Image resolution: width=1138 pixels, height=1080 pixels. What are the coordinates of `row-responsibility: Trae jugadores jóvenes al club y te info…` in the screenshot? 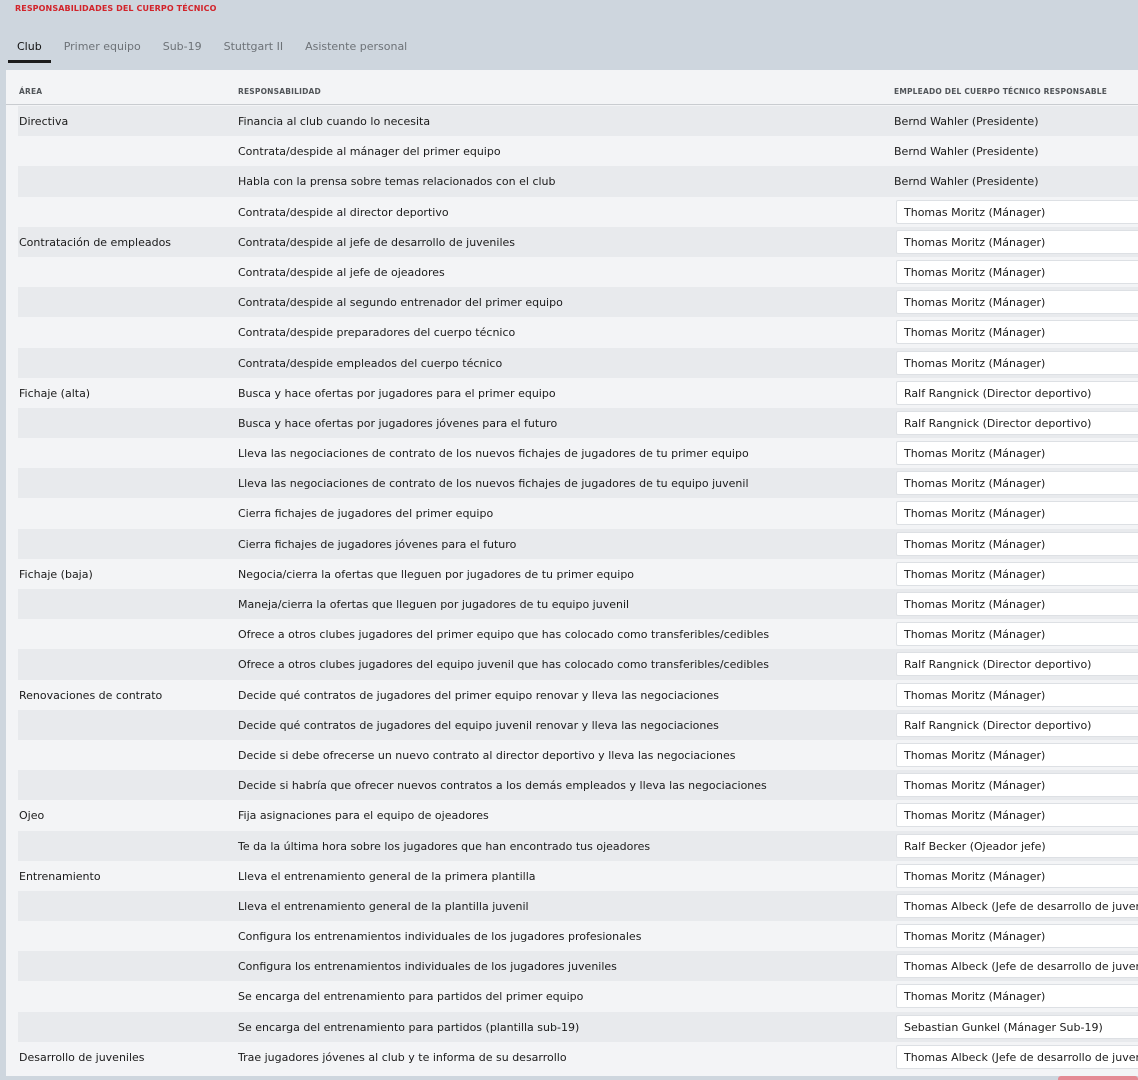 It's located at (402, 1057).